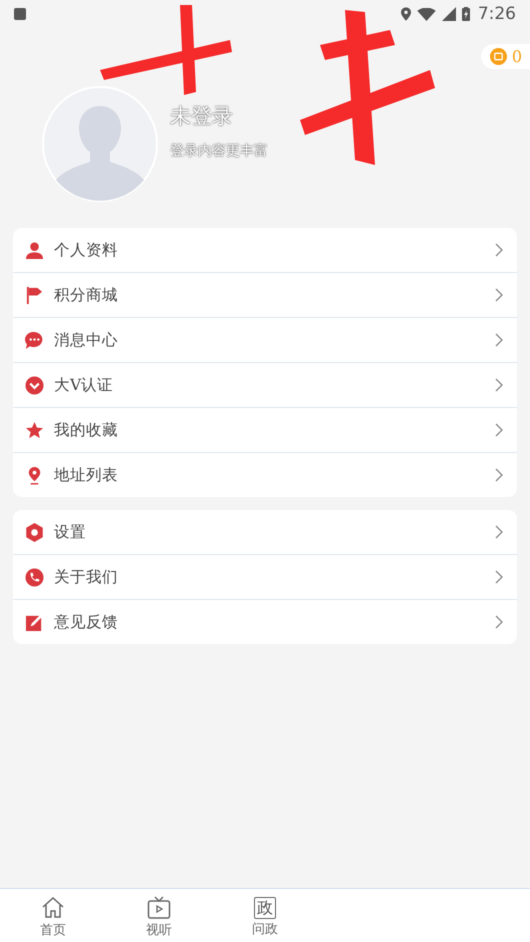  I want to click on menu-label: 我的收藏, so click(86, 430).